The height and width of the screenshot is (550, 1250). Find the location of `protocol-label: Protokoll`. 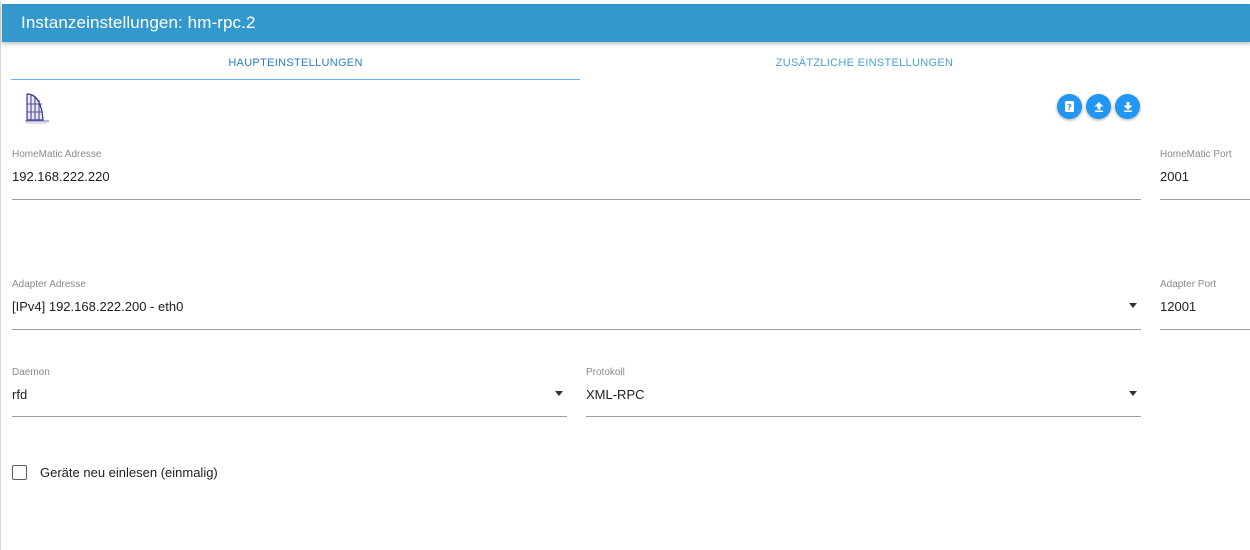

protocol-label: Protokoll is located at coordinates (605, 372).